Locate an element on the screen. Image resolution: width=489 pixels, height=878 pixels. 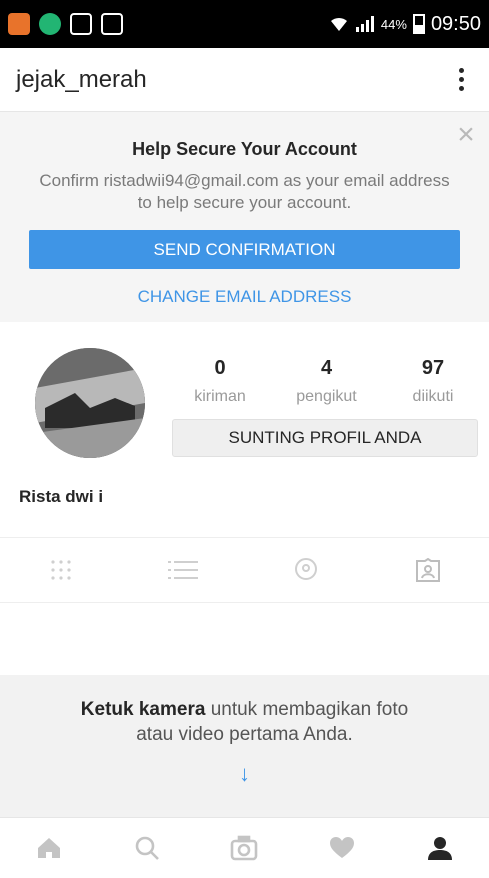
close-icon: × is located at coordinates (466, 135).